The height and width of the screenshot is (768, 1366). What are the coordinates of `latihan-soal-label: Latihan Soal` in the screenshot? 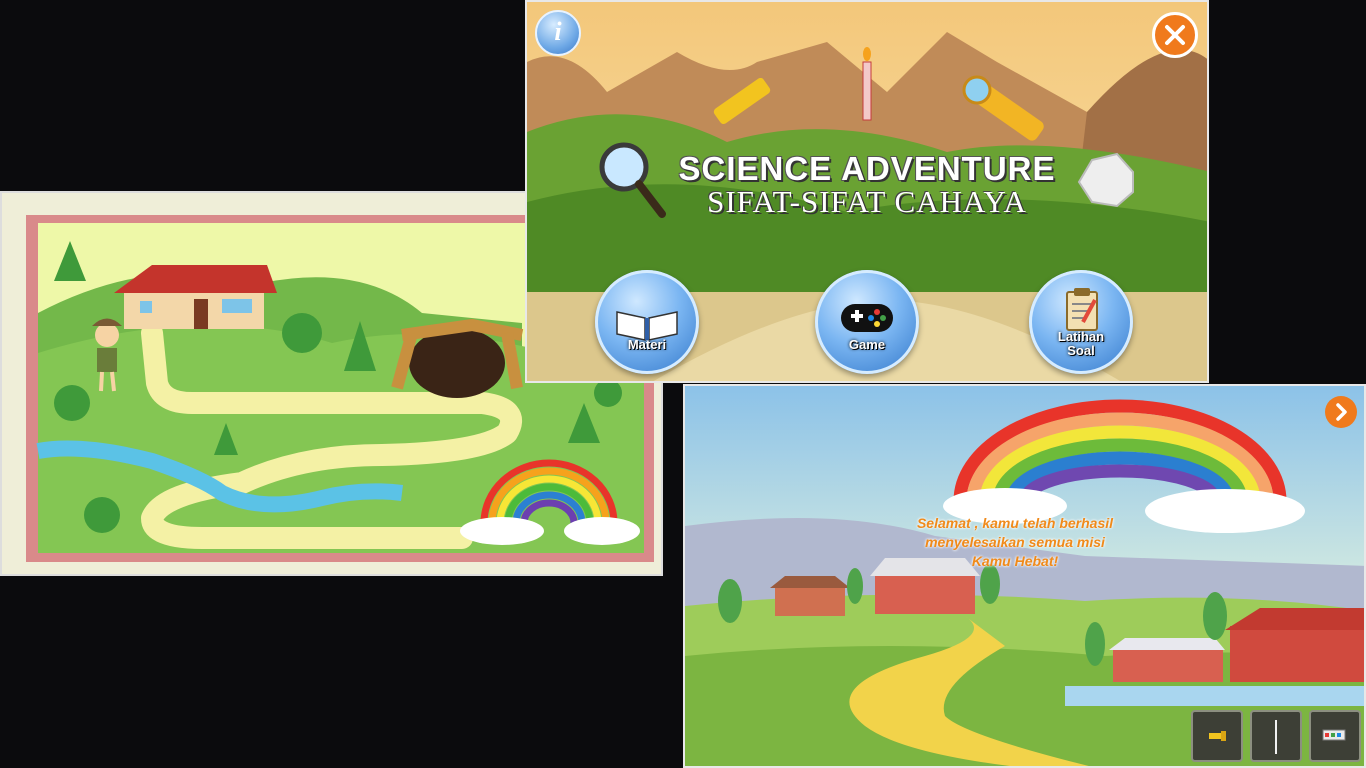 It's located at (1081, 344).